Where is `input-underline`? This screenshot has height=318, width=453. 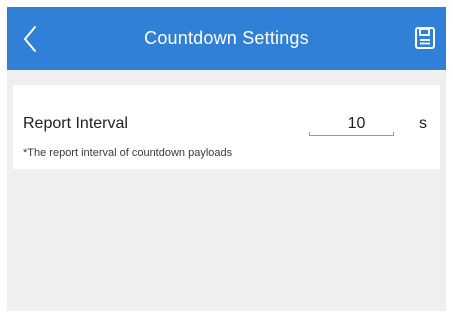 input-underline is located at coordinates (351, 134).